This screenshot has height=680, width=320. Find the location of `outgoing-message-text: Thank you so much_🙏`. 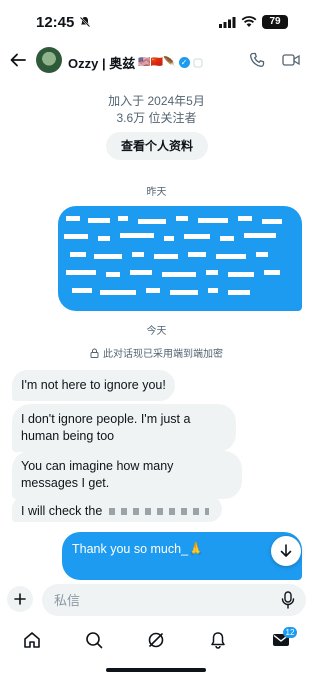

outgoing-message-text: Thank you so much_🙏 is located at coordinates (138, 549).